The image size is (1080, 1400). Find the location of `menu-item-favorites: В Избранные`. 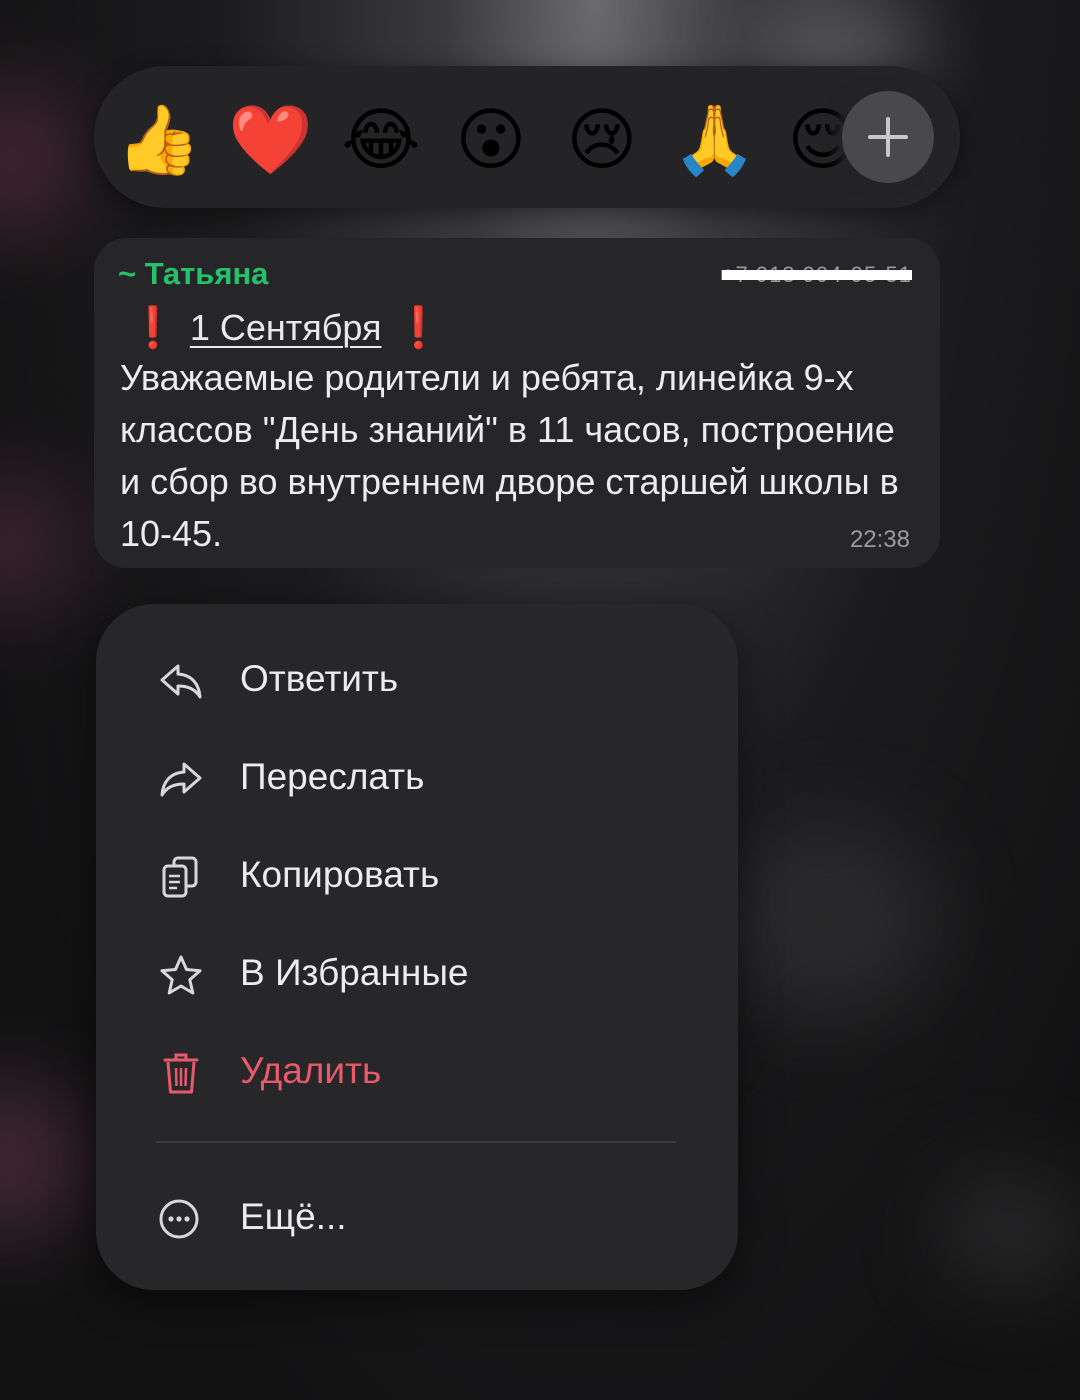

menu-item-favorites: В Избранные is located at coordinates (417, 974).